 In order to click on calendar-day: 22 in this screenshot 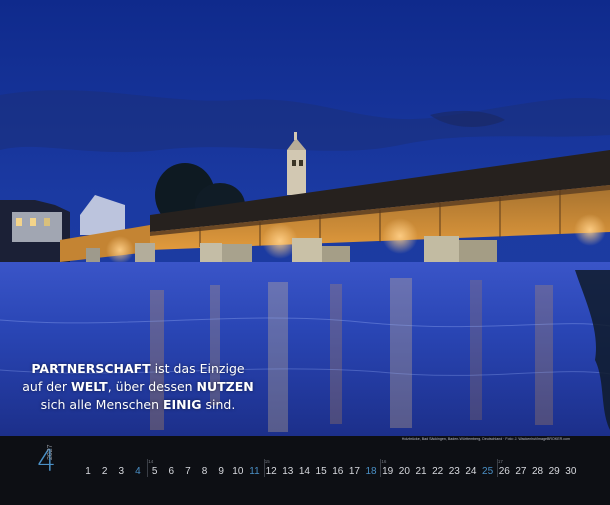, I will do `click(438, 471)`.